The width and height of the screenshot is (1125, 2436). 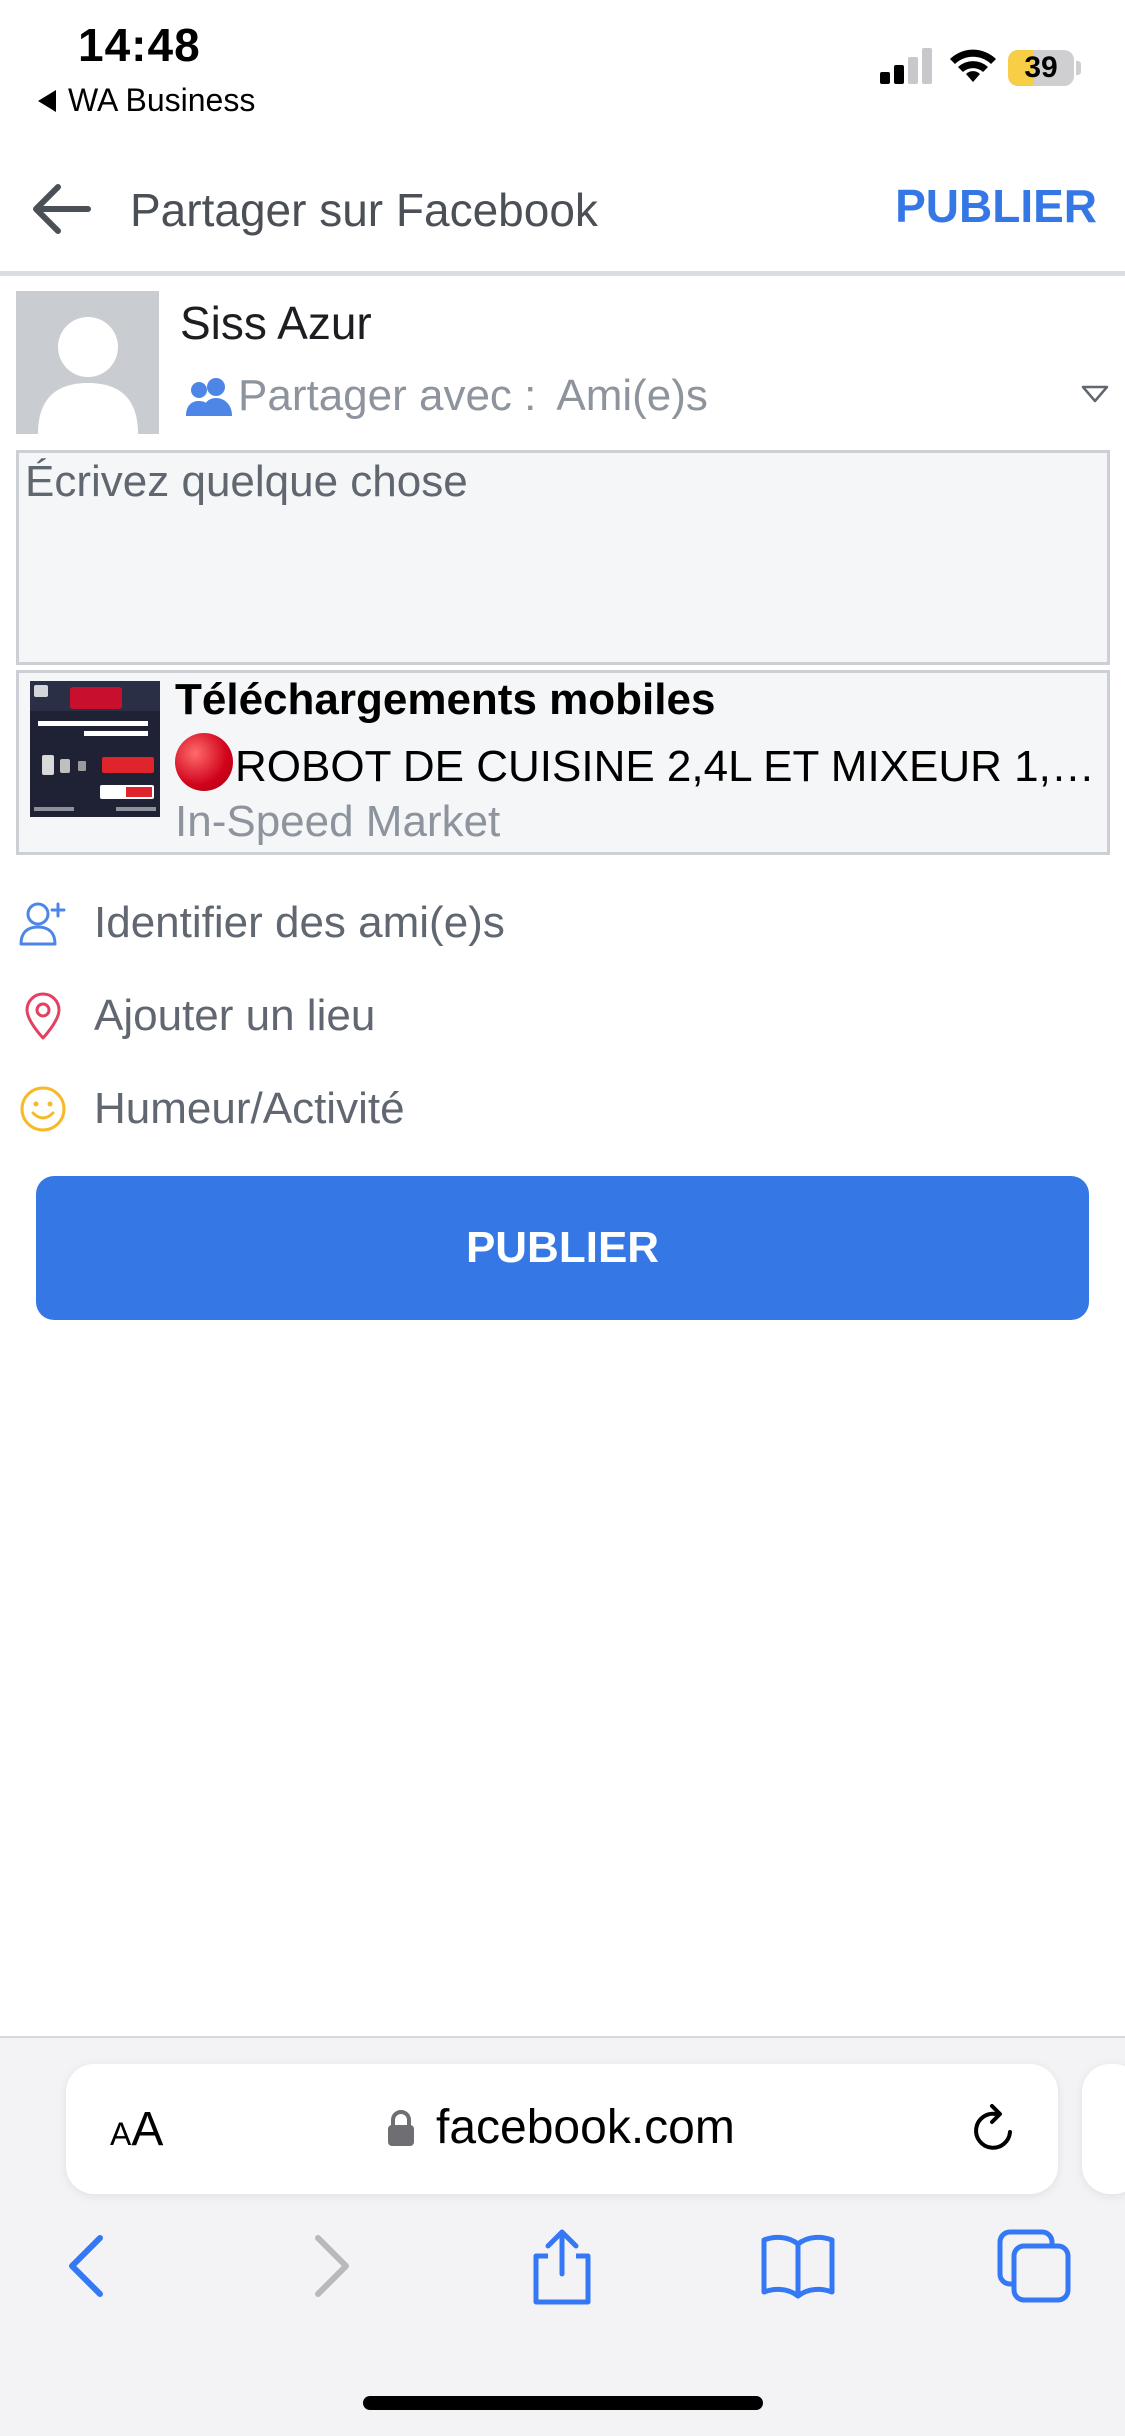 What do you see at coordinates (468, 1016) in the screenshot?
I see `option-add-location: Ajouter un lieu` at bounding box center [468, 1016].